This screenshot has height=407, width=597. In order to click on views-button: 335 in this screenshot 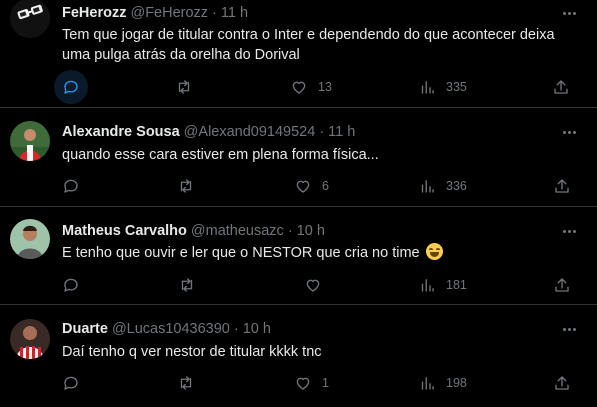, I will do `click(442, 87)`.